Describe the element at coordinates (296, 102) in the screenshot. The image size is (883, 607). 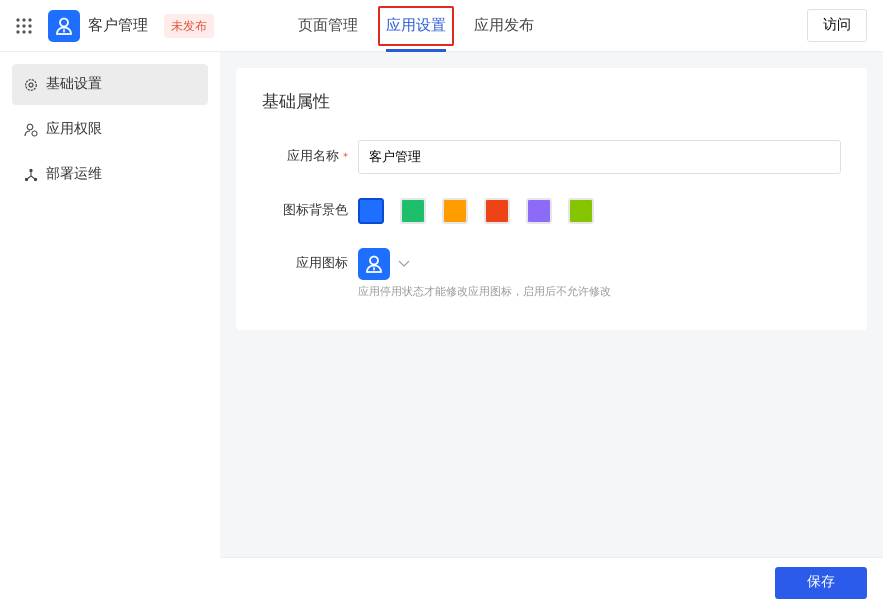
I see `section-title: 基础属性` at that location.